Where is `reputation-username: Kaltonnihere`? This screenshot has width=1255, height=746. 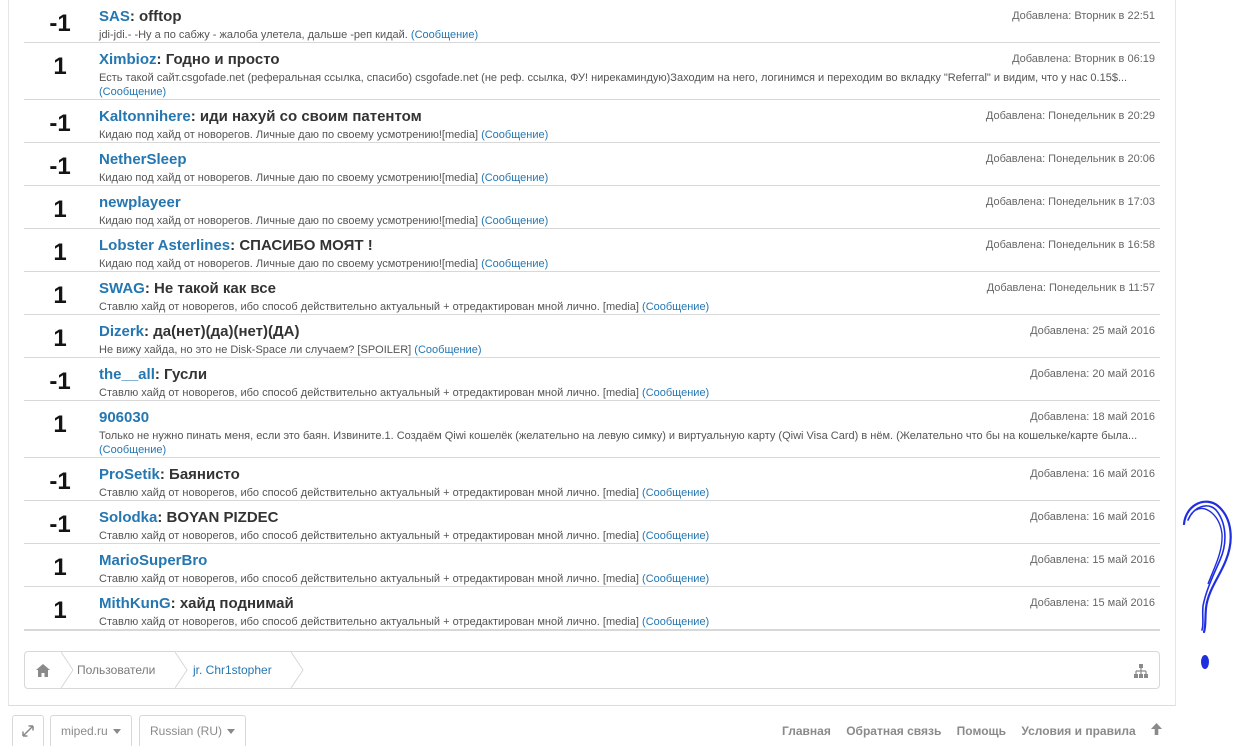
reputation-username: Kaltonnihere is located at coordinates (145, 116).